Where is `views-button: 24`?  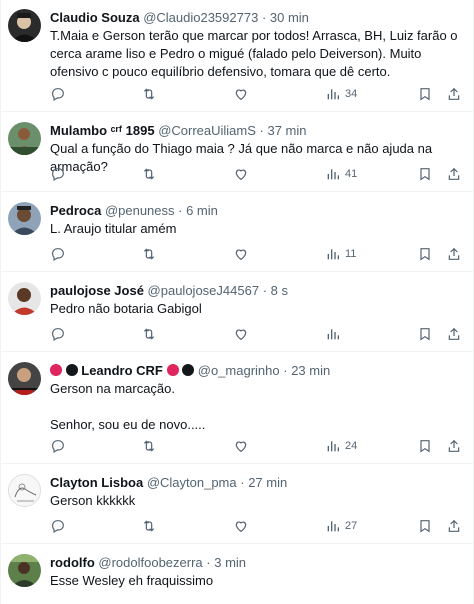
views-button: 24 is located at coordinates (341, 446).